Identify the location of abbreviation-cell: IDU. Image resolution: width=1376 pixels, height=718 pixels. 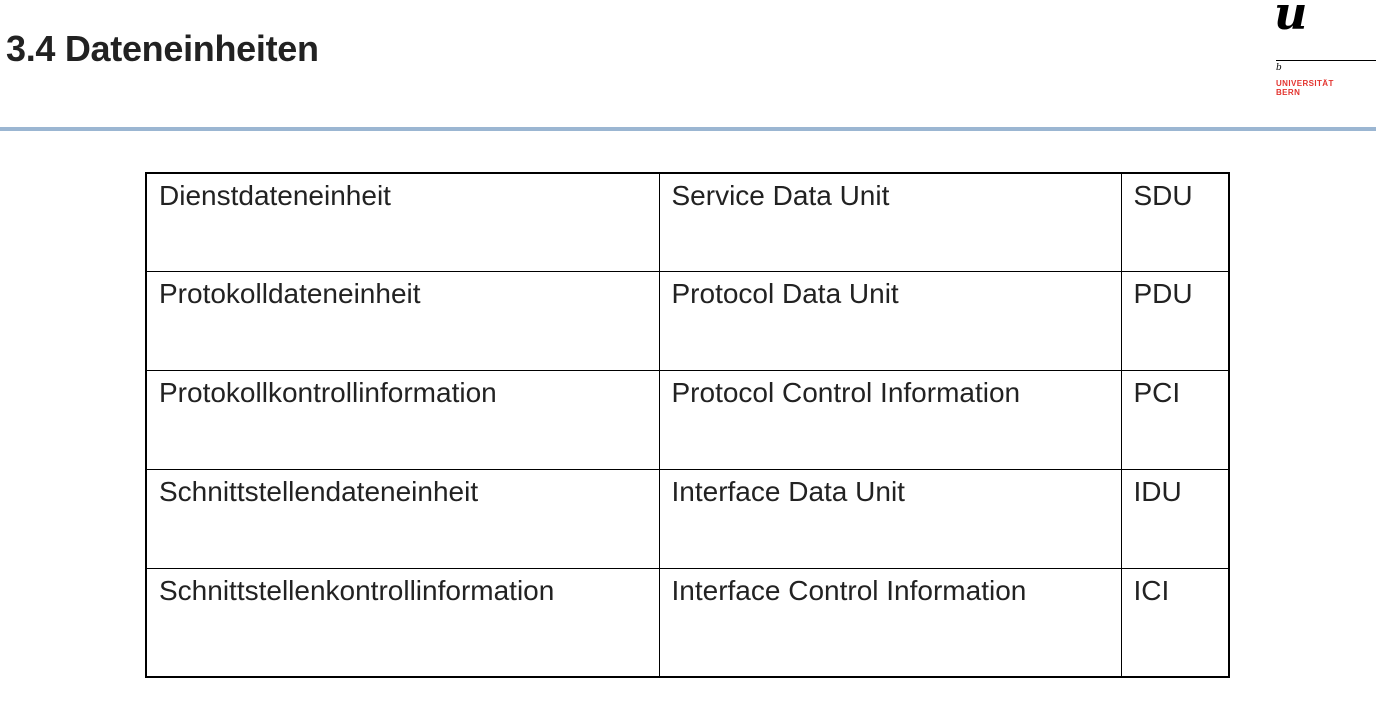
(1175, 518).